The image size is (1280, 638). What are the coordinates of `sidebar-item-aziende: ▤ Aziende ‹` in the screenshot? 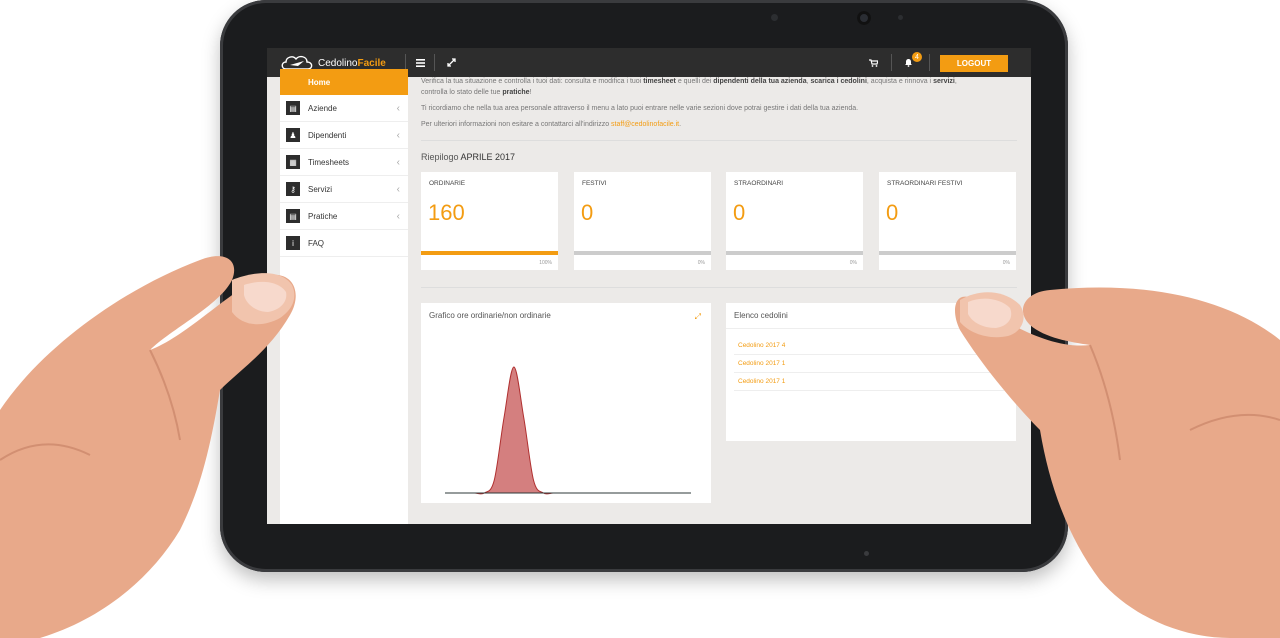 It's located at (344, 108).